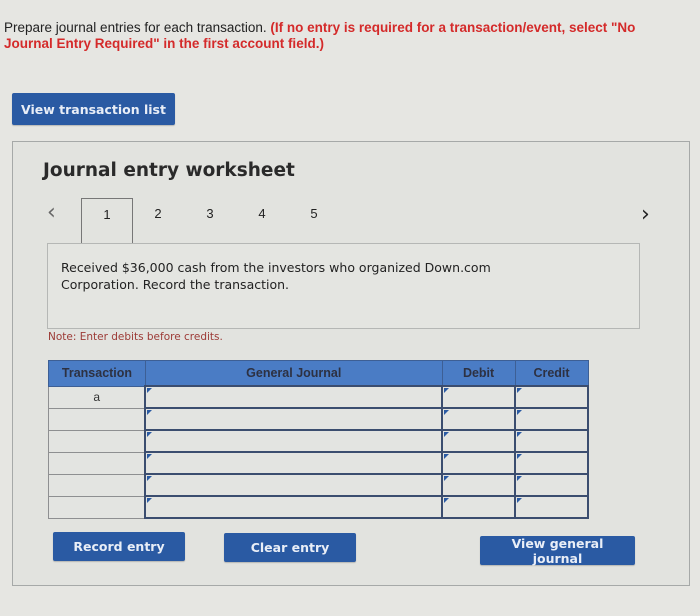  What do you see at coordinates (645, 214) in the screenshot?
I see `chevron-right-icon: ›` at bounding box center [645, 214].